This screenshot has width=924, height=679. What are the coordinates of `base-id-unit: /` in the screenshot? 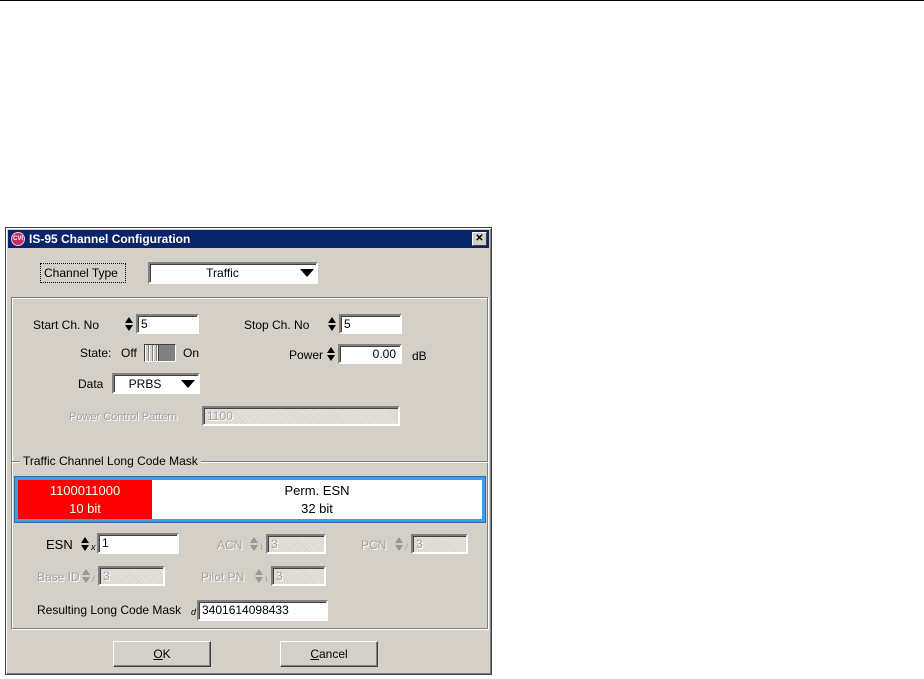 It's located at (93, 579).